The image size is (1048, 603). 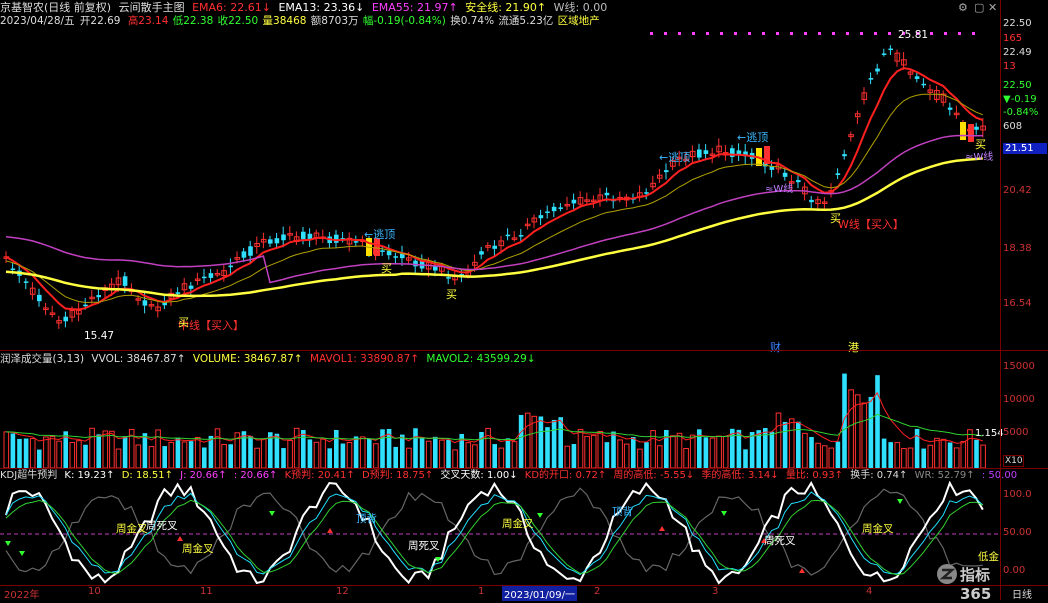 What do you see at coordinates (152, 7) in the screenshot?
I see `indicator-name: 云间散手主图` at bounding box center [152, 7].